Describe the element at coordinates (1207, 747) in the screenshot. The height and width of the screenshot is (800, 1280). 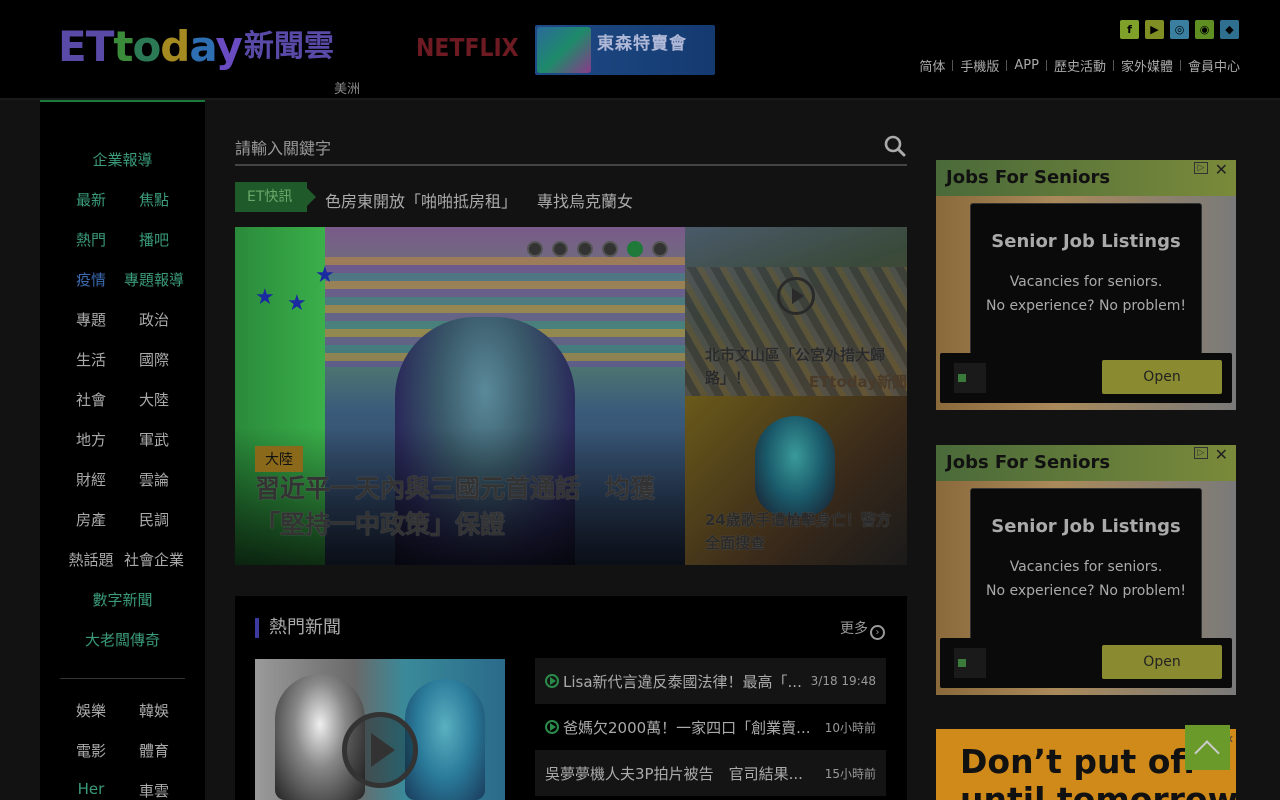
I see `back-to-top-button` at that location.